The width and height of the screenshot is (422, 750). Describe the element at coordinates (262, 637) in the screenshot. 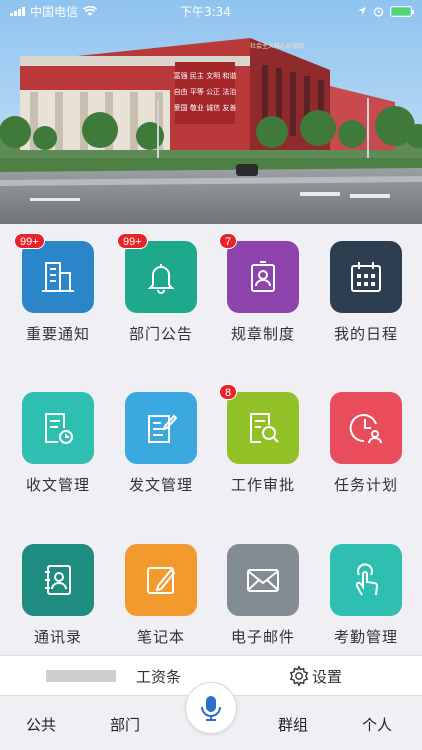

I see `tile-label: 电子邮件` at that location.